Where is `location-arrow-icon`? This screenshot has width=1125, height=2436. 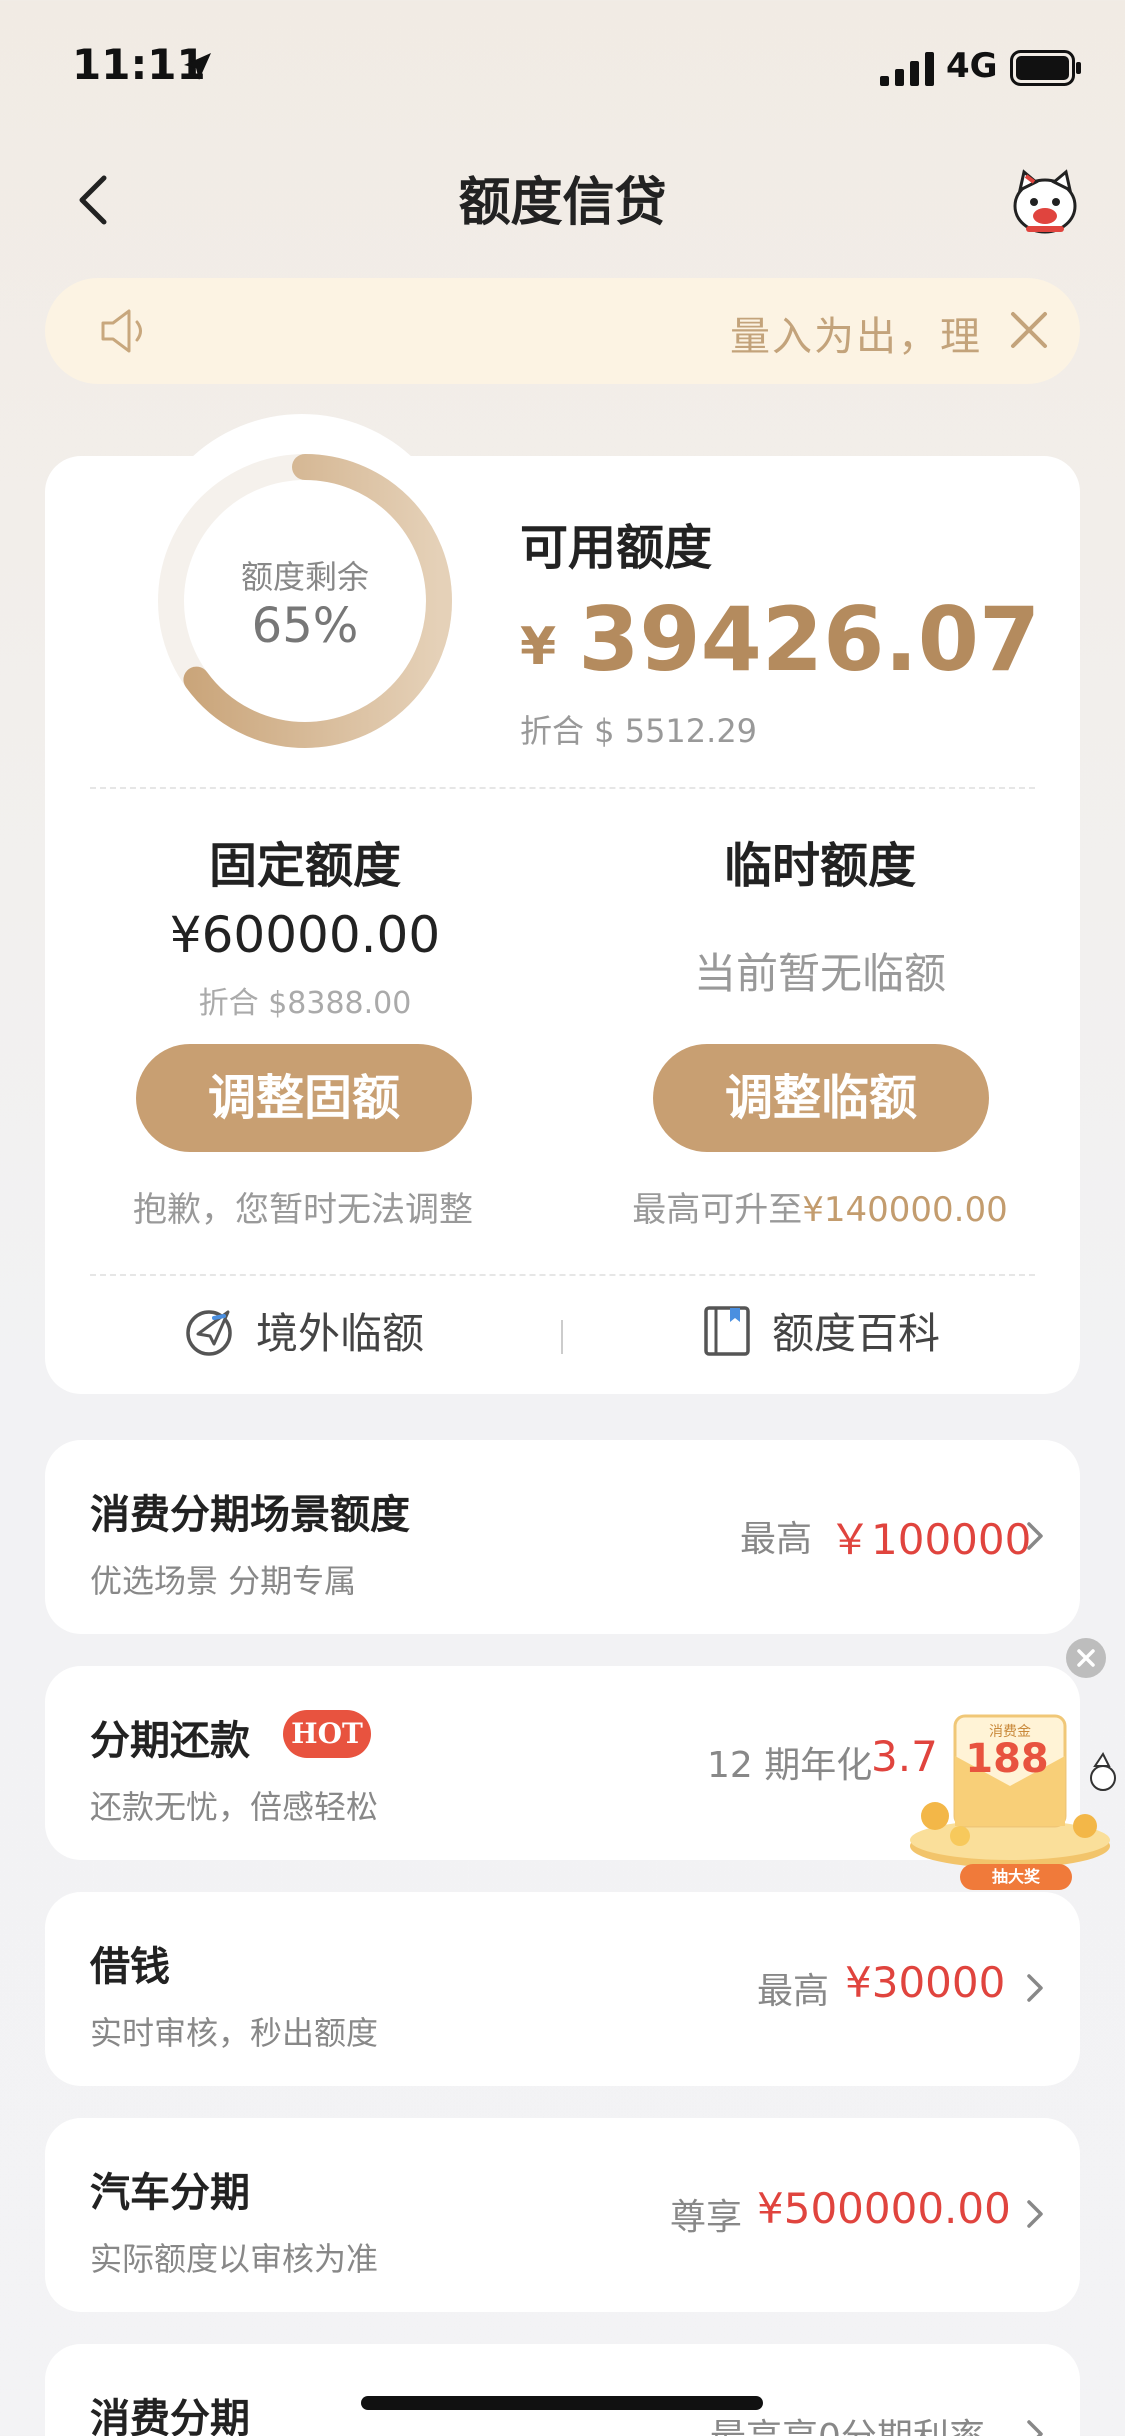
location-arrow-icon is located at coordinates (197, 66).